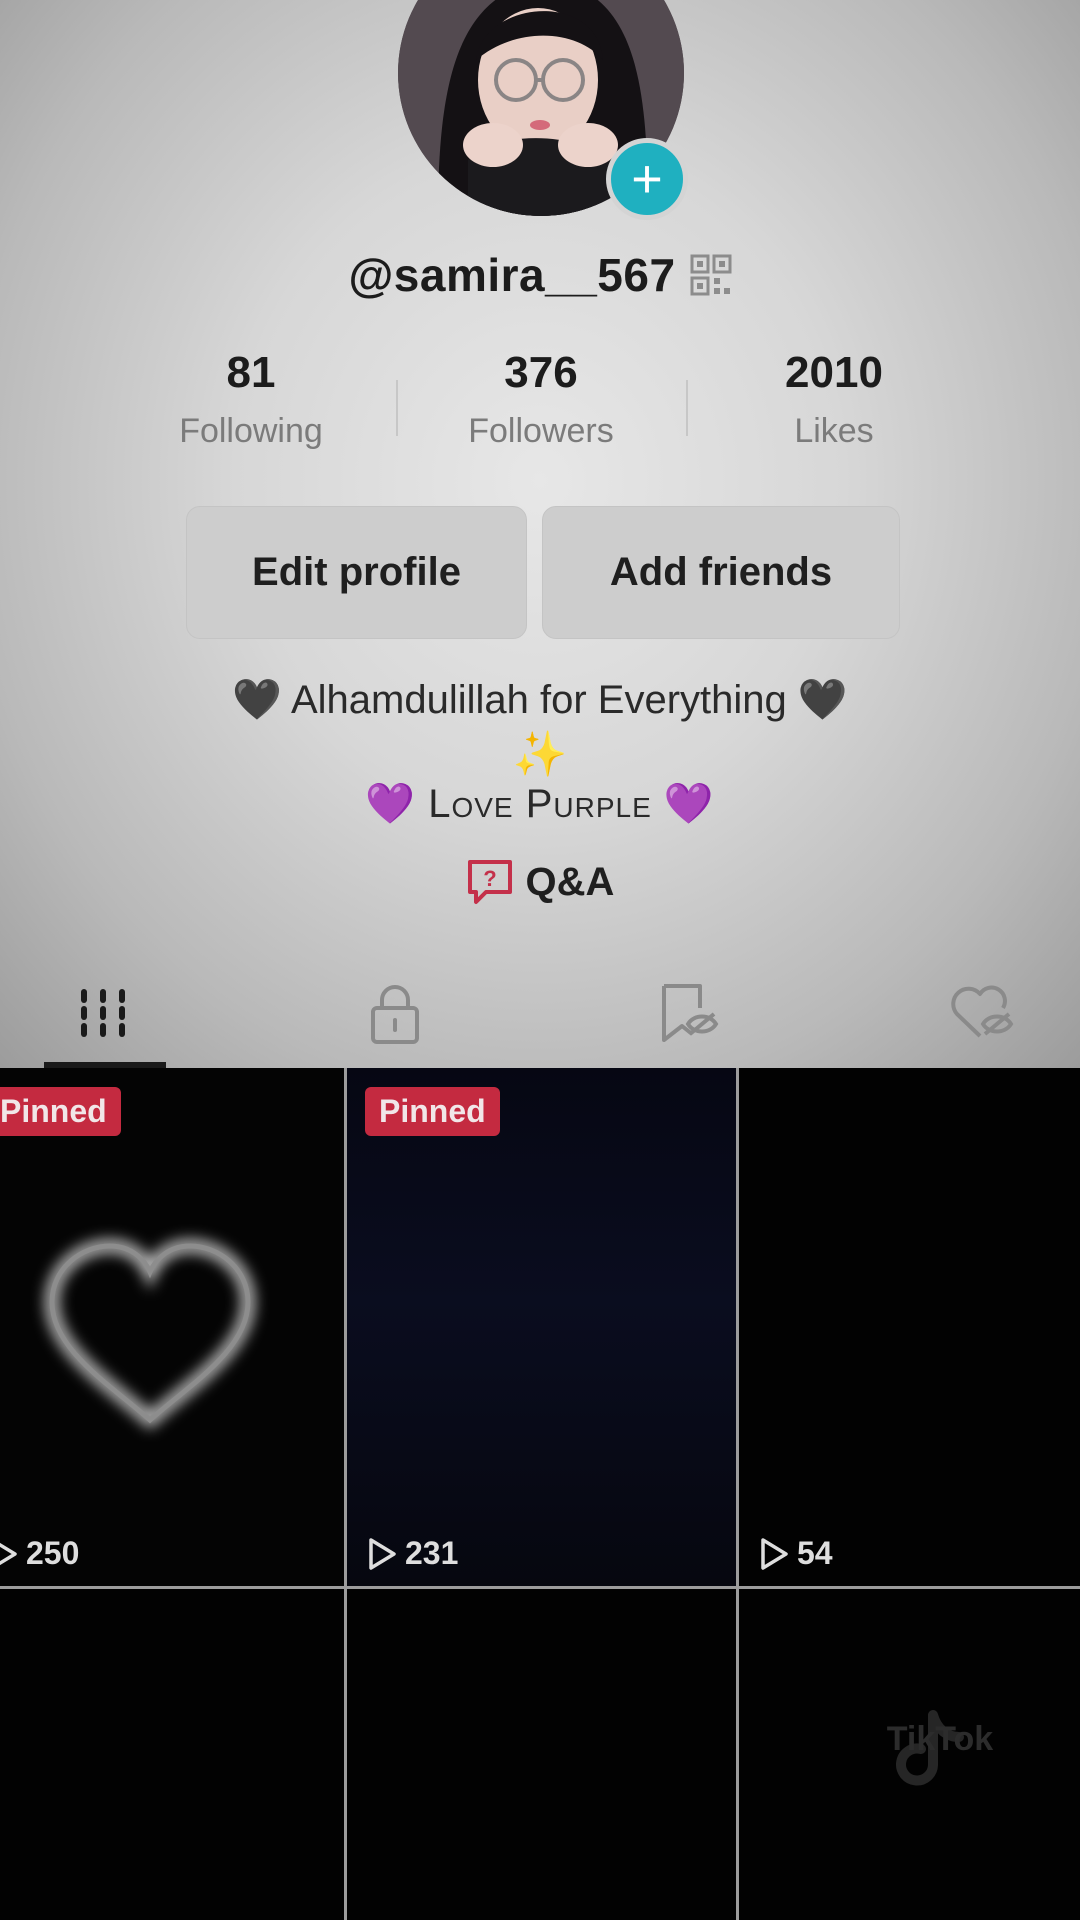 This screenshot has height=1920, width=1080. Describe the element at coordinates (53, 1553) in the screenshot. I see `view-count-value: 250` at that location.